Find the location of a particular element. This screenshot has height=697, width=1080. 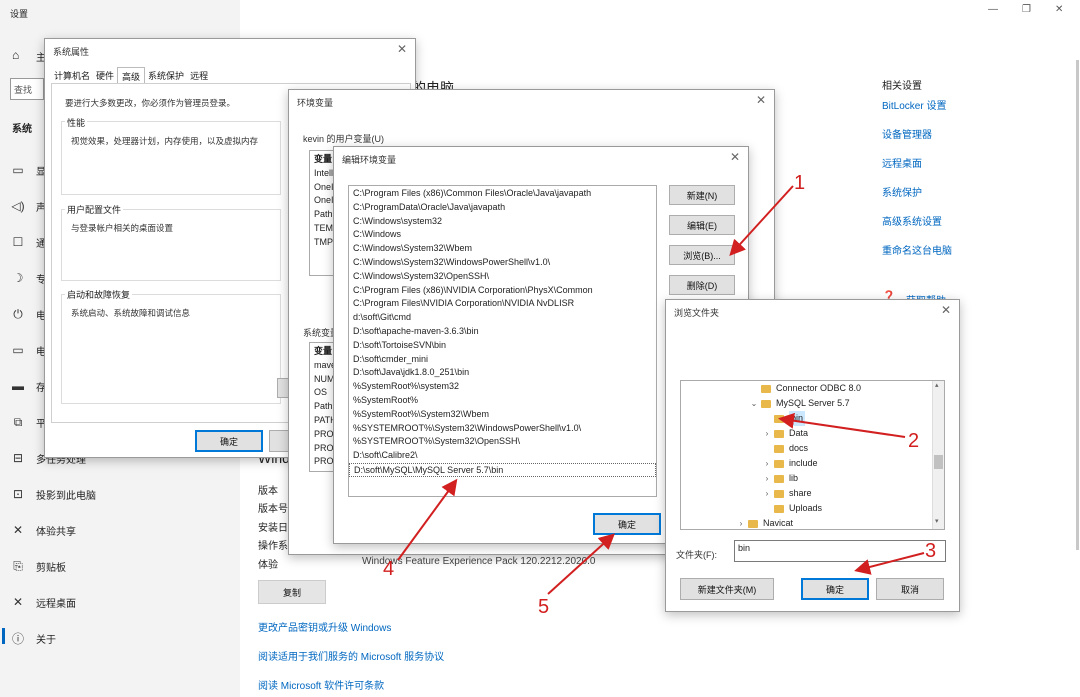

annotation-label-1: 1 is located at coordinates (800, 183).